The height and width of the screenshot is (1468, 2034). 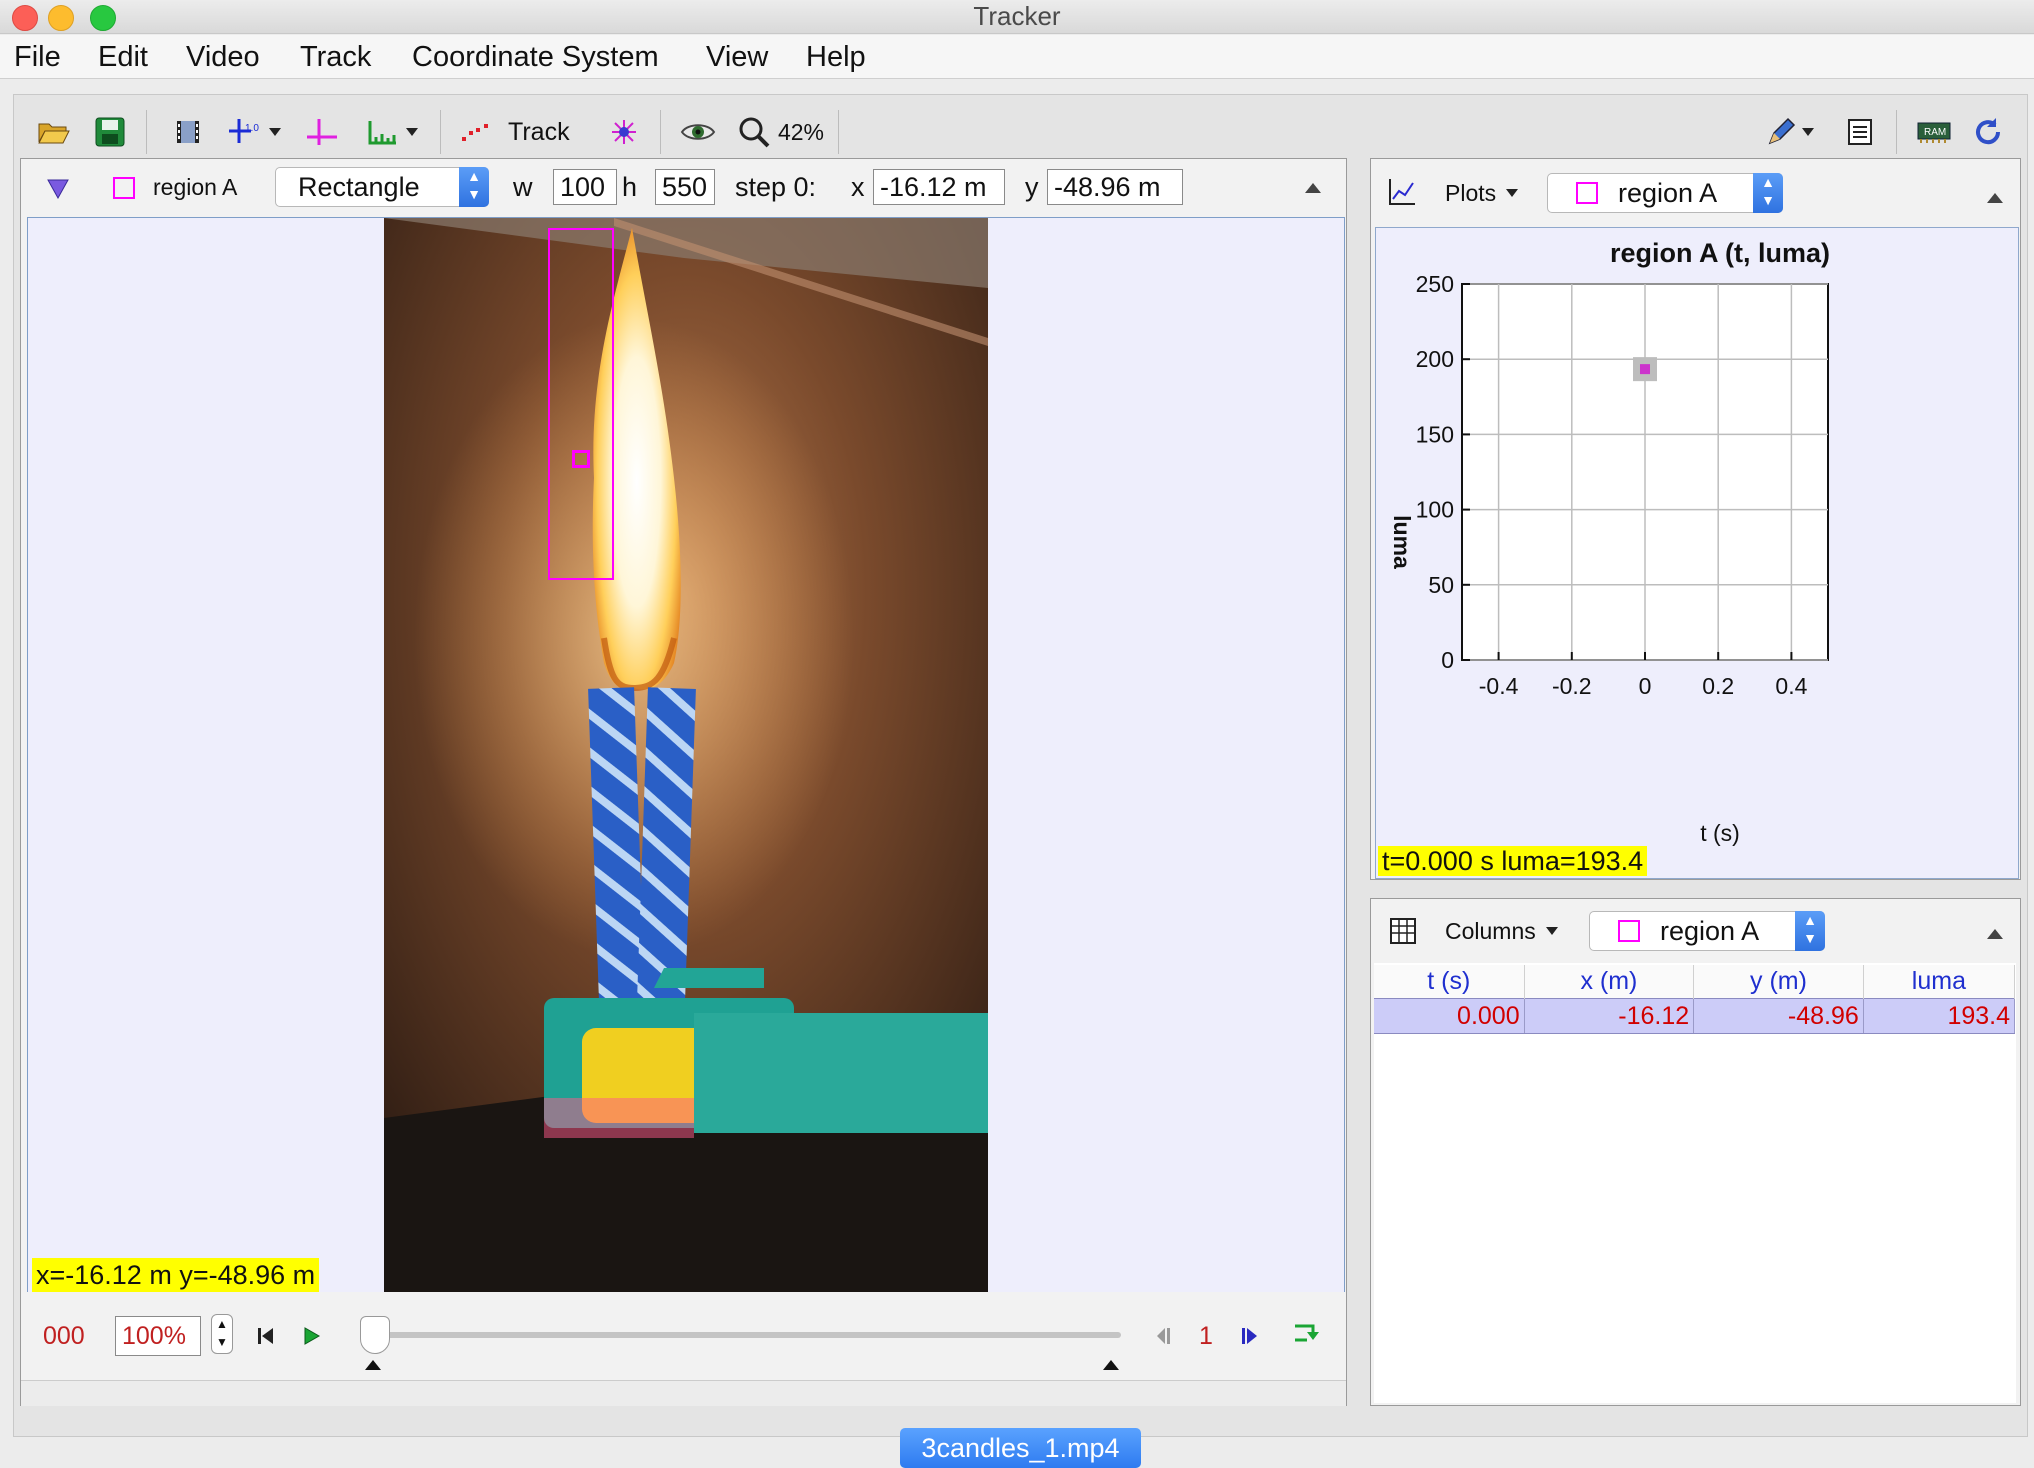 What do you see at coordinates (1791, 686) in the screenshot?
I see `x-tick-label: 0.4` at bounding box center [1791, 686].